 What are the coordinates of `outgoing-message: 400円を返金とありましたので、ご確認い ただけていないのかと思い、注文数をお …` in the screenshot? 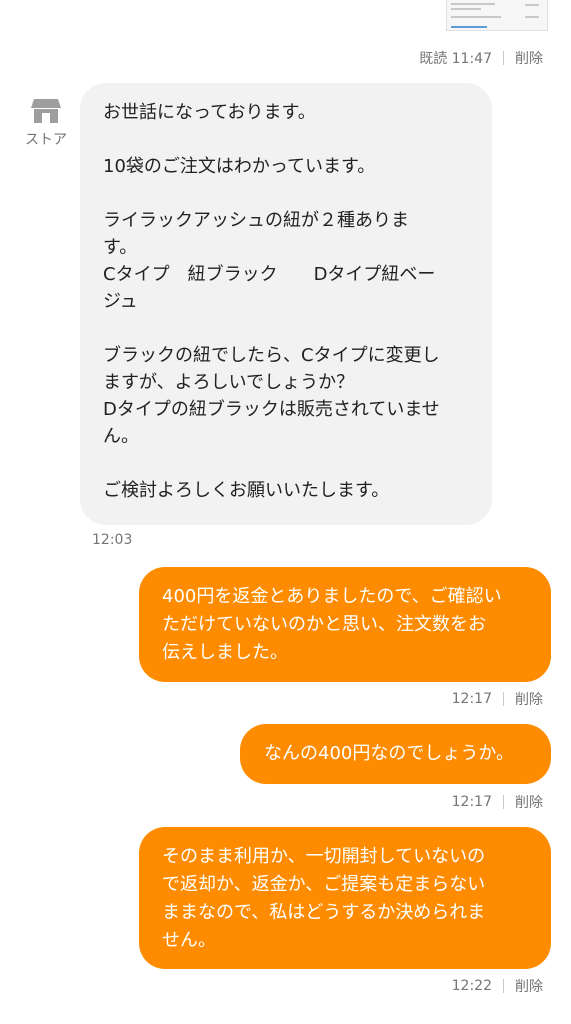 It's located at (345, 624).